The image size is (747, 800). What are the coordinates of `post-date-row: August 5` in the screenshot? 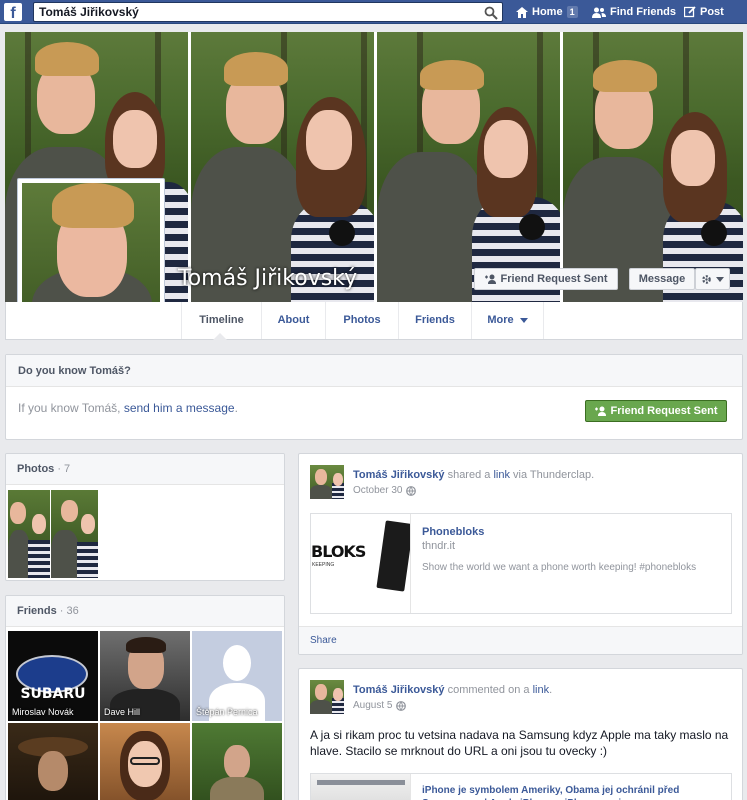 It's located at (380, 705).